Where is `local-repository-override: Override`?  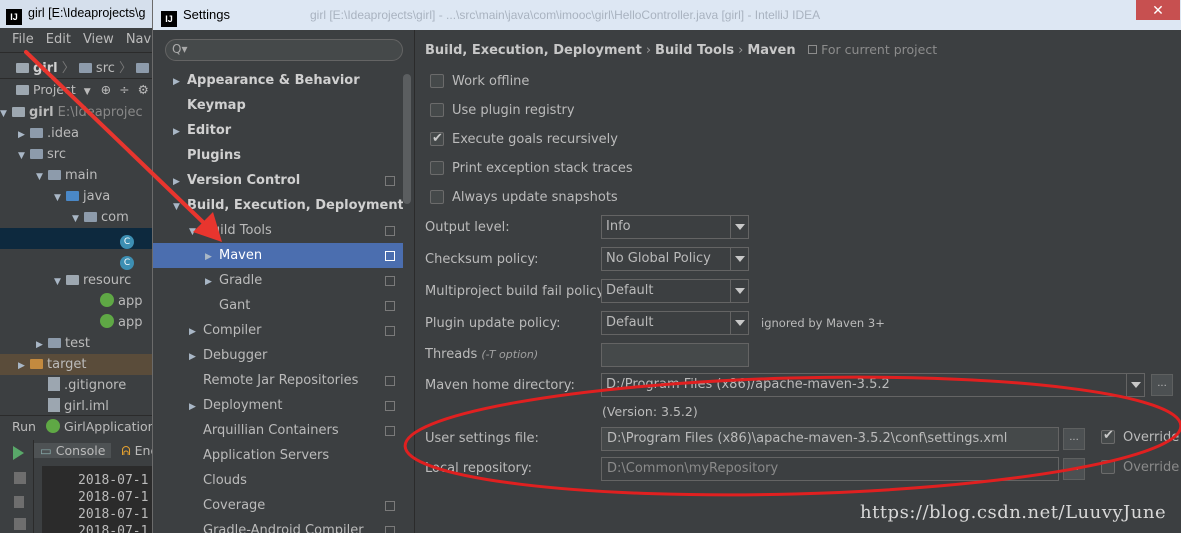 local-repository-override: Override is located at coordinates (1140, 468).